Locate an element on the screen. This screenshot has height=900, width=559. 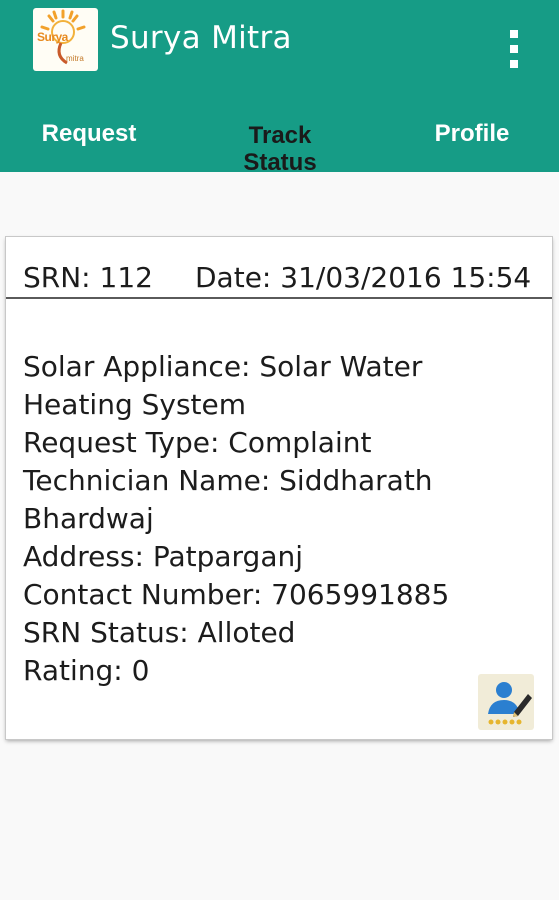
date-label: Date: 31/03/2016 15:54 is located at coordinates (363, 277).